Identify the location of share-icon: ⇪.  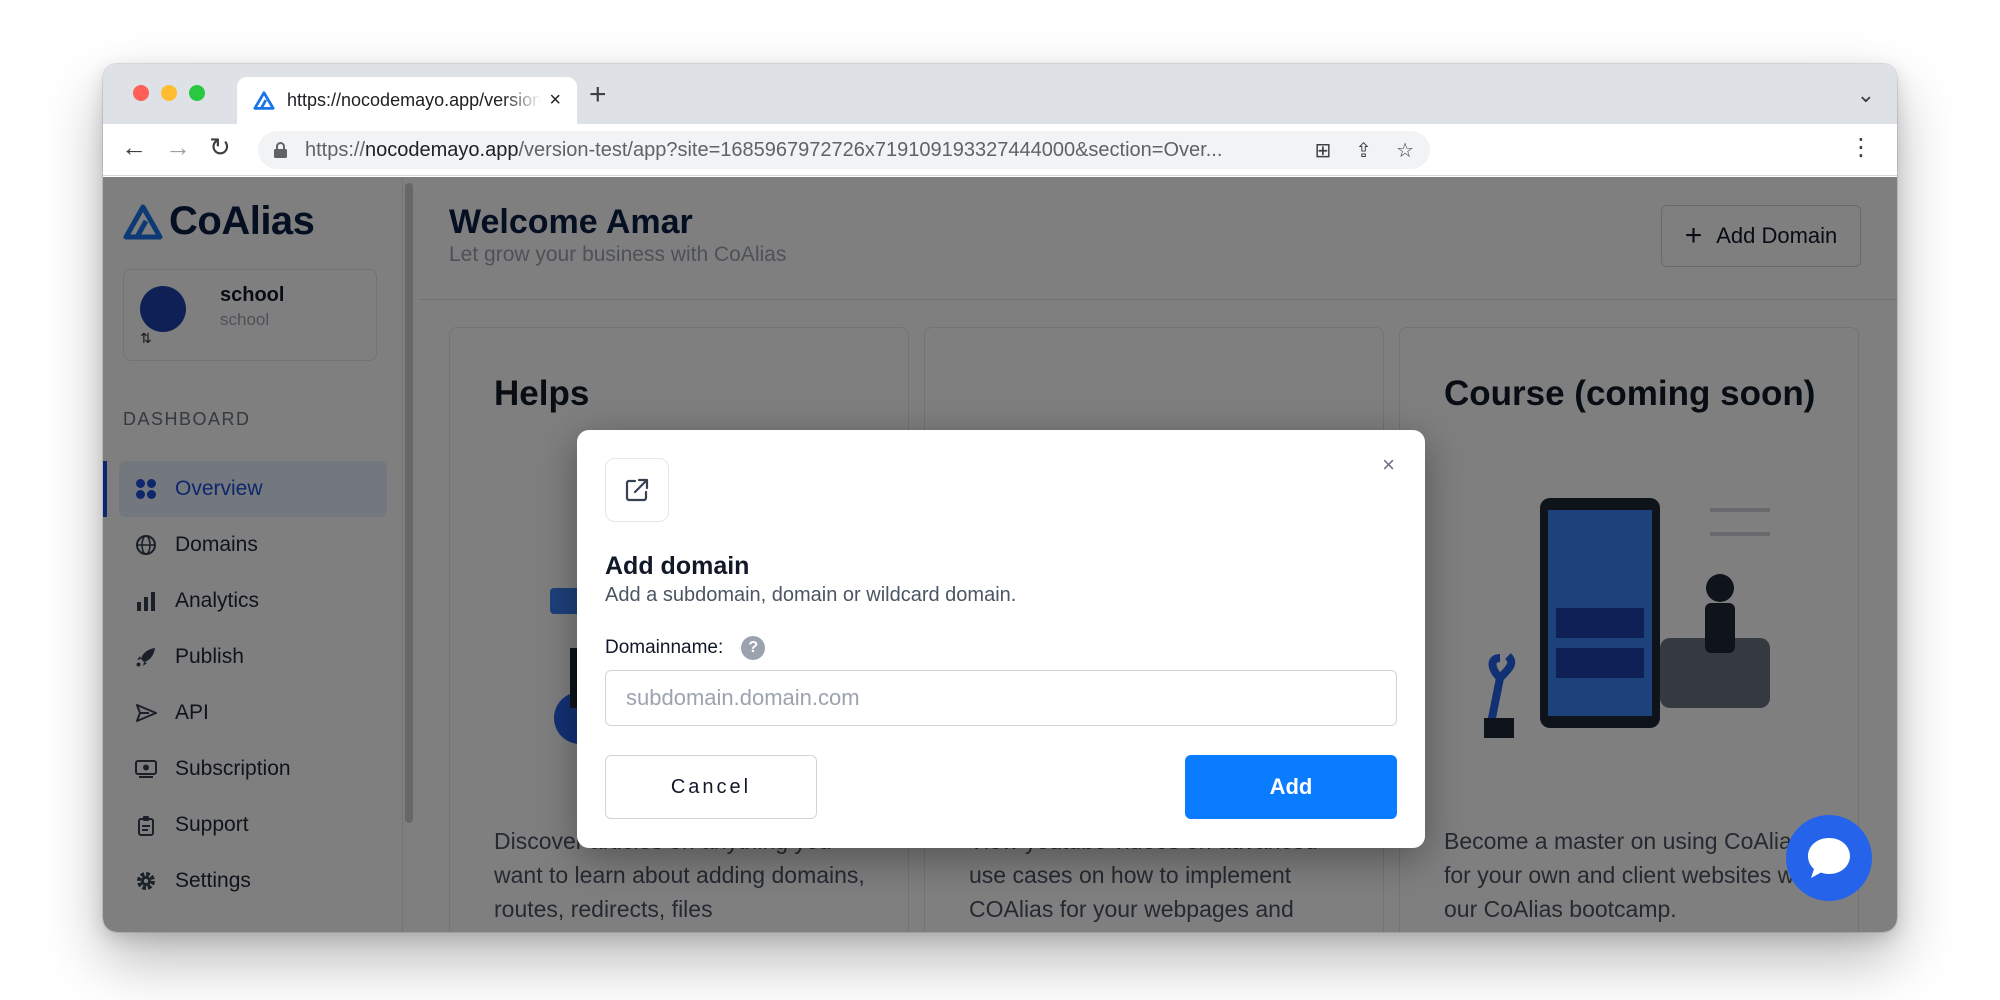
(1363, 150).